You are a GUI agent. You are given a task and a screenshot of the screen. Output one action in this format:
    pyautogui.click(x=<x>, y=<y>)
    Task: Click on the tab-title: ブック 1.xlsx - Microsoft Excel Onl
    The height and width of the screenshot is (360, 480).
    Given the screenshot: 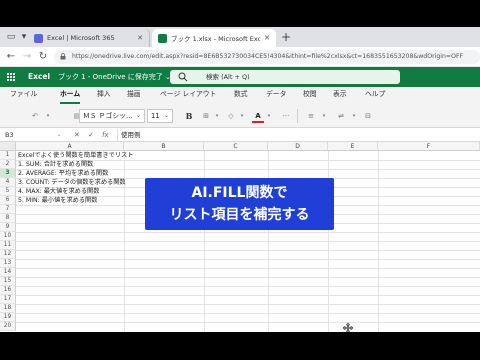 What is the action you would take?
    pyautogui.click(x=216, y=39)
    